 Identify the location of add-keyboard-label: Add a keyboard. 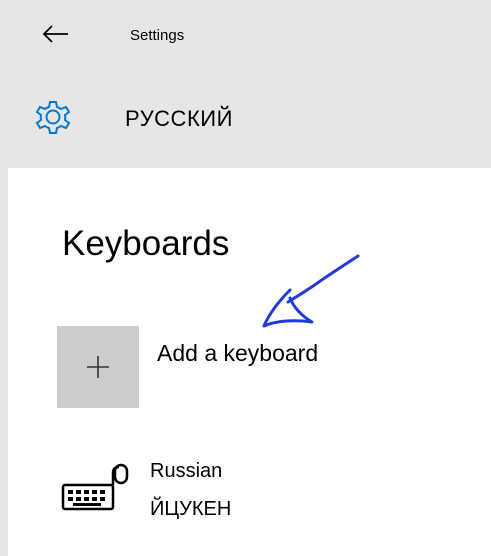
(238, 353).